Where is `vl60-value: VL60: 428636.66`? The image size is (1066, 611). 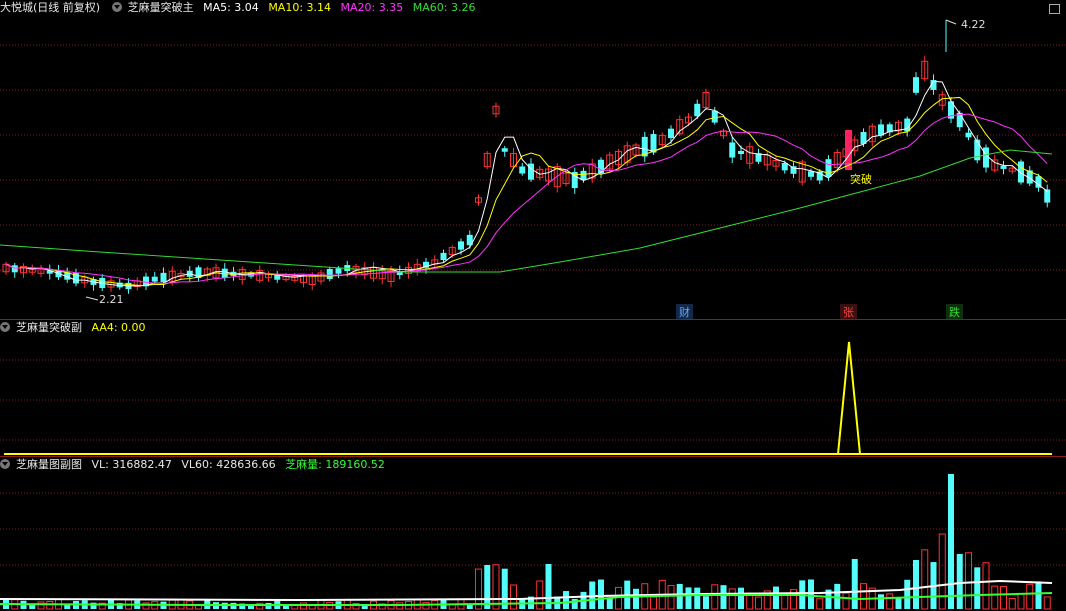 vl60-value: VL60: 428636.66 is located at coordinates (228, 464).